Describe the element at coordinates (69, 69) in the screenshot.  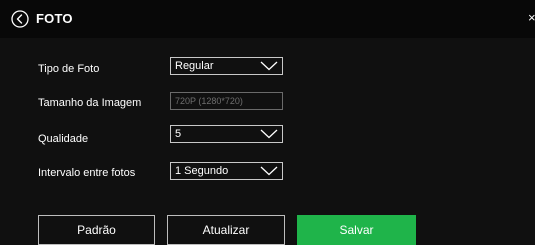
I see `photo-type-label: Tipo de Foto` at that location.